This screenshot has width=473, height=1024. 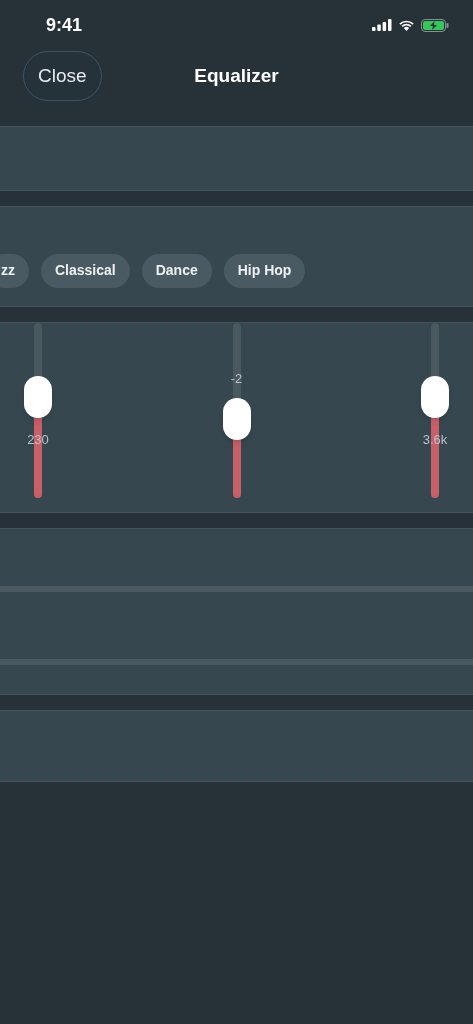 I want to click on wifi-icon, so click(x=406, y=25).